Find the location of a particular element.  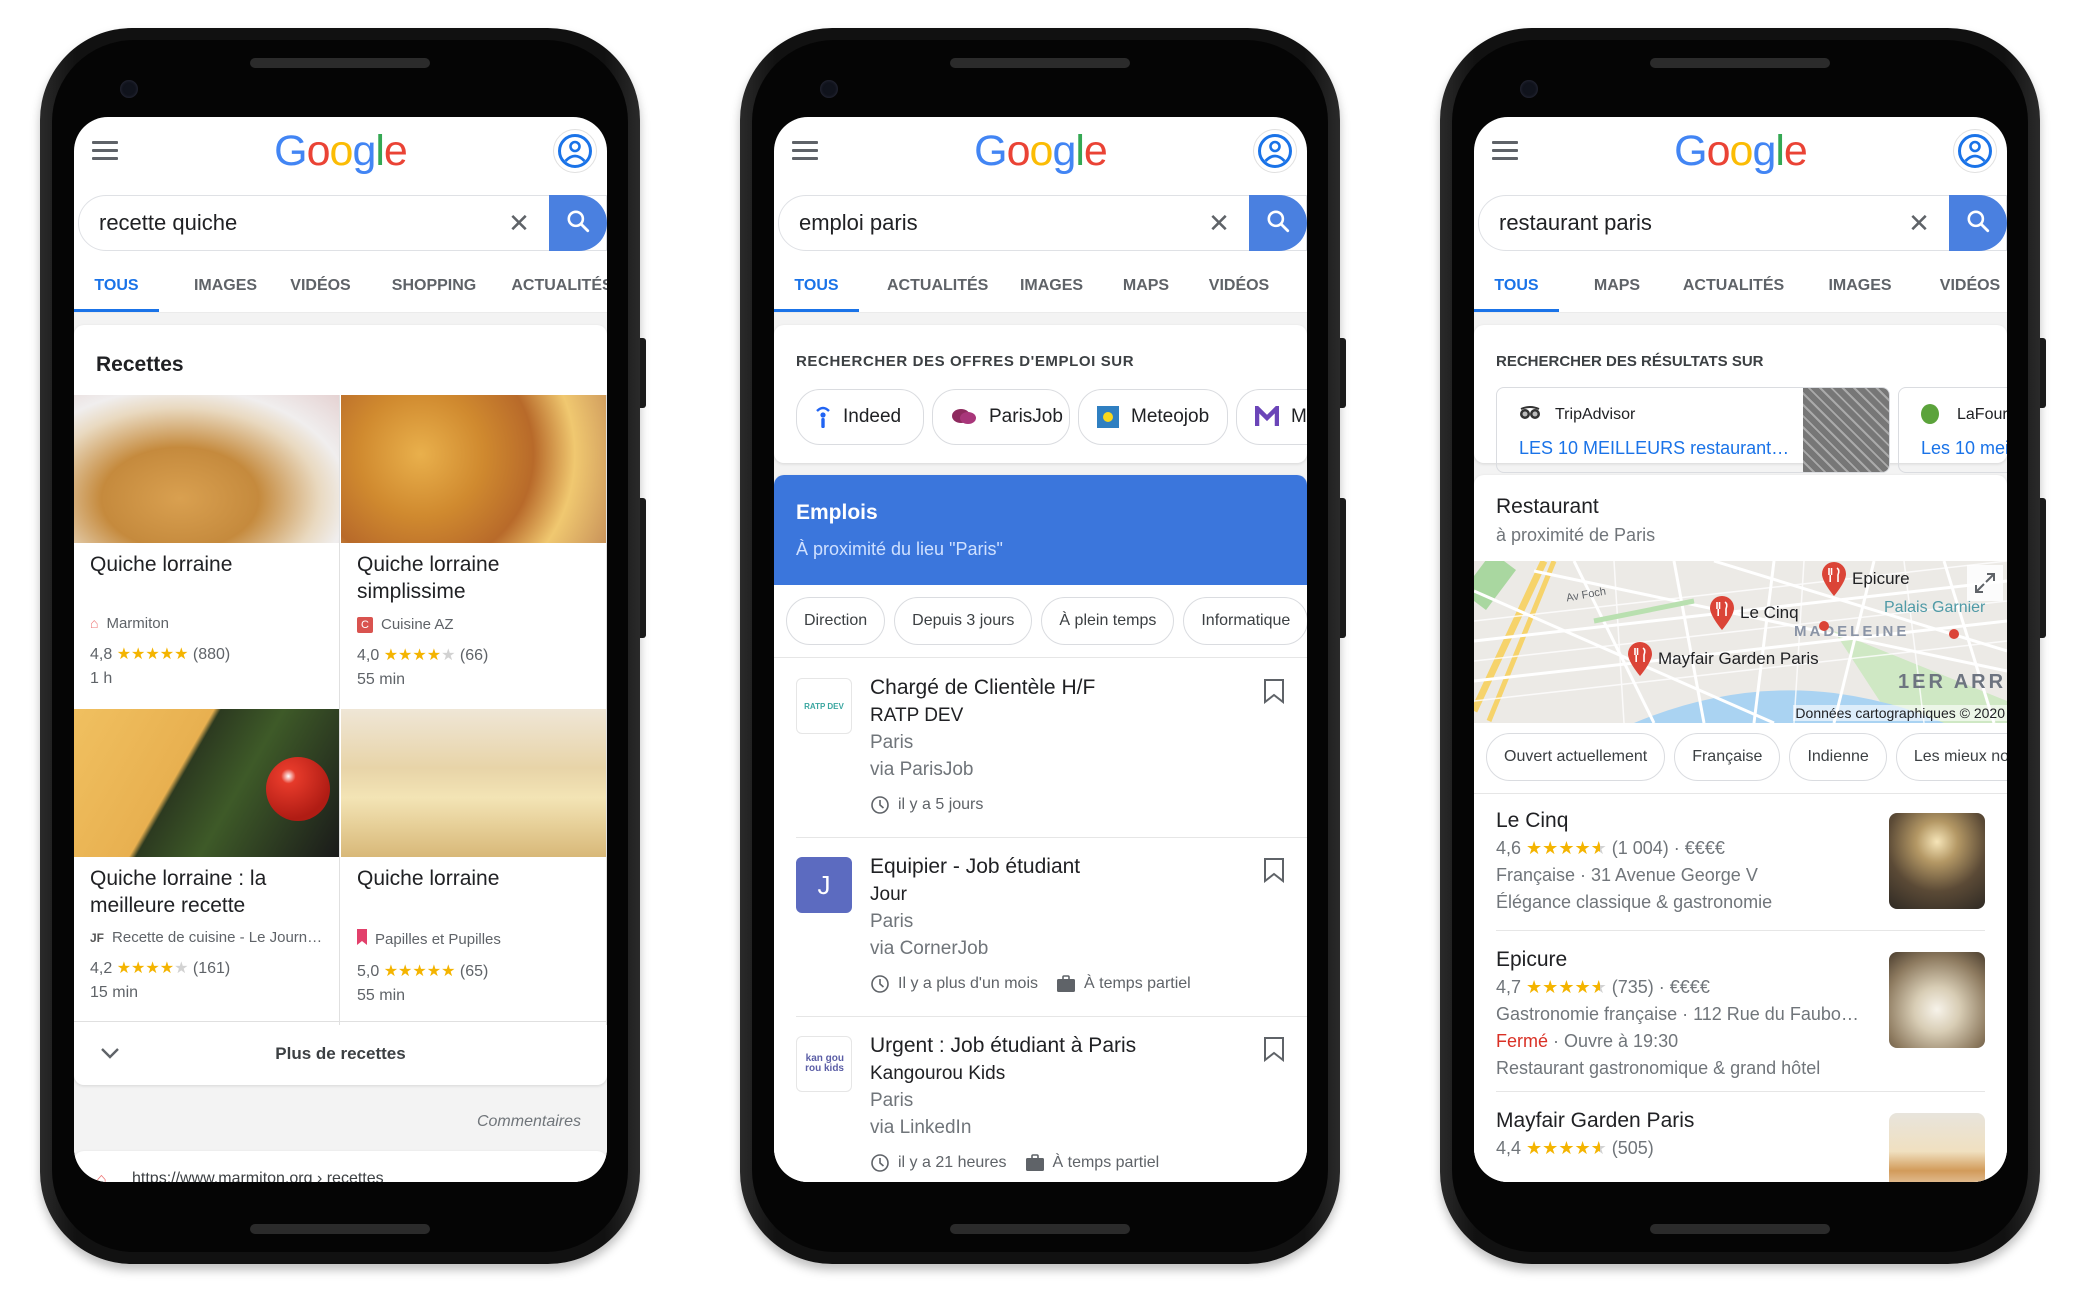

filter-chip: Direction is located at coordinates (836, 621).